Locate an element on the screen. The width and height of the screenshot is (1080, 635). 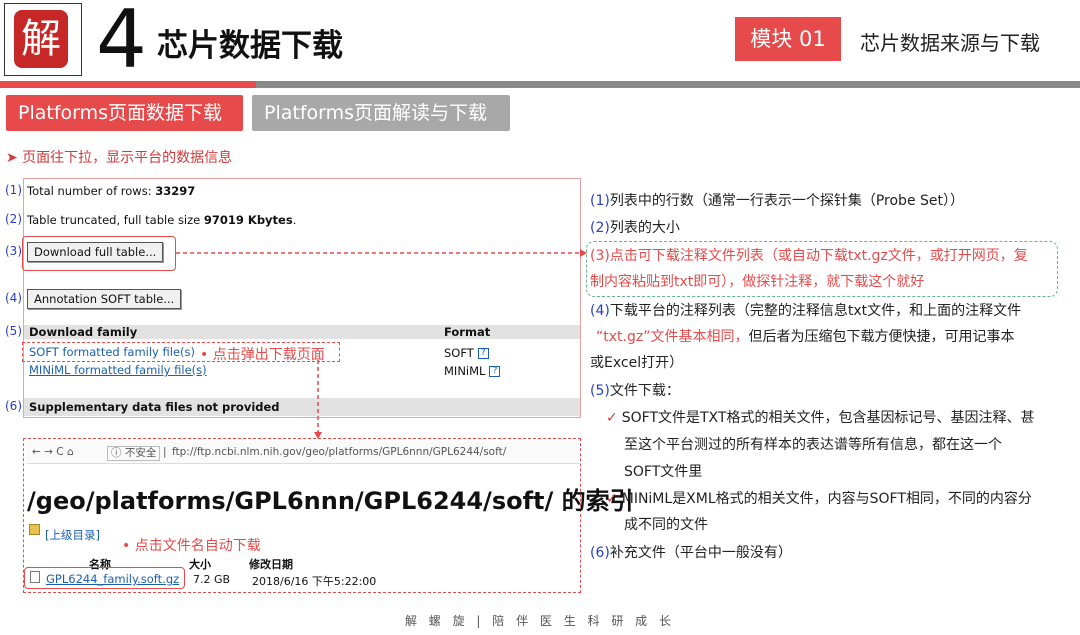
explain-1-num: (1) is located at coordinates (600, 201).